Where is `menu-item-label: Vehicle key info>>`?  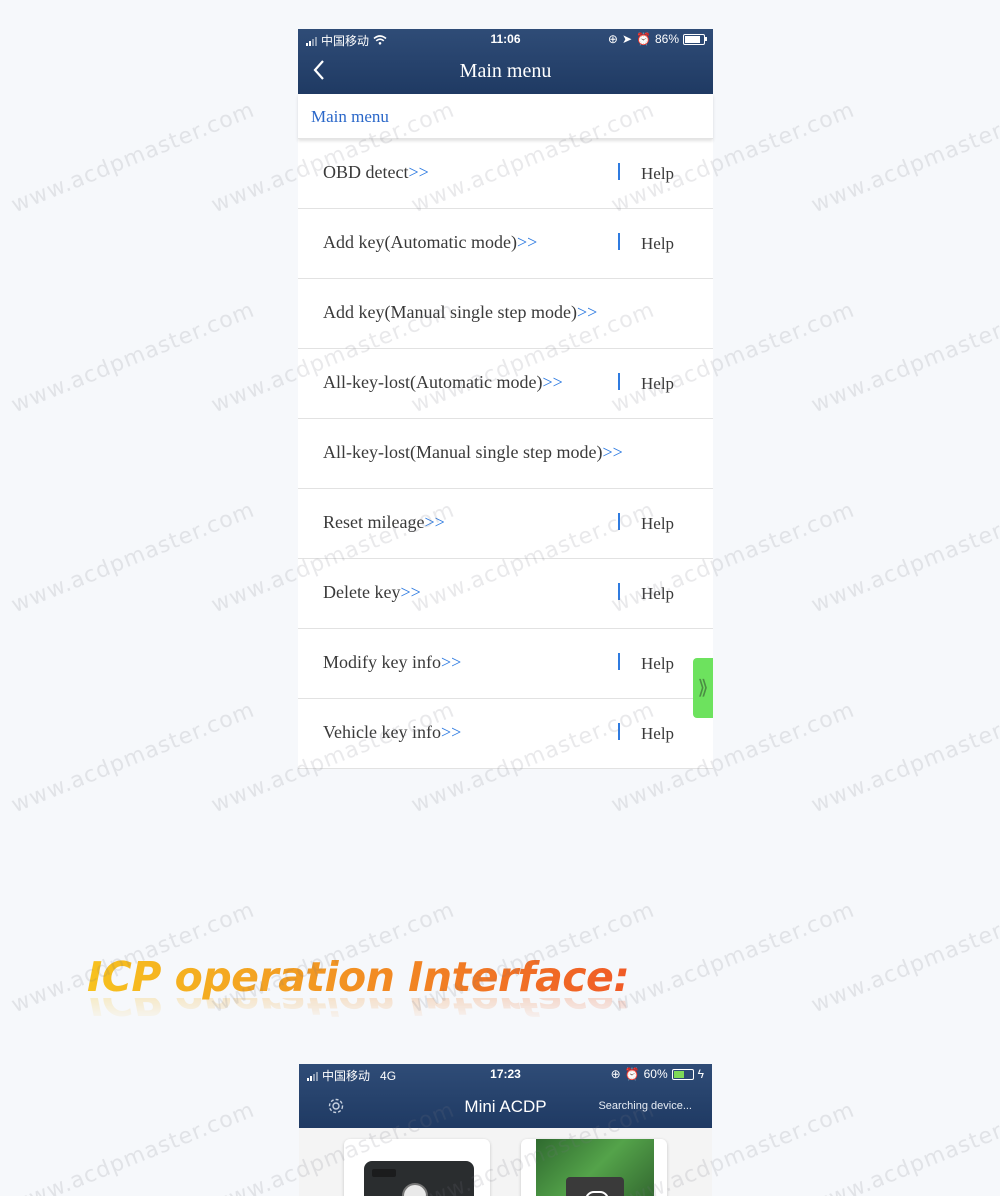
menu-item-label: Vehicle key info>> is located at coordinates (392, 732).